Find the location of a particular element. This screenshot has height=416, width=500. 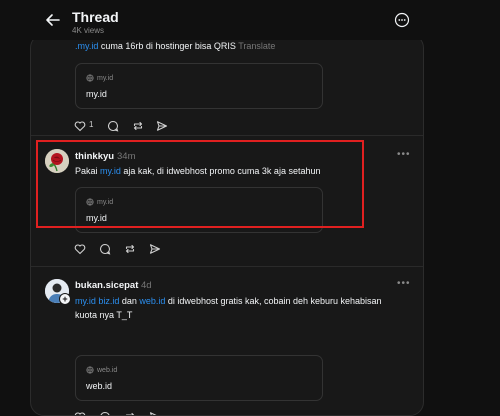

back-arrow-icon is located at coordinates (53, 20).